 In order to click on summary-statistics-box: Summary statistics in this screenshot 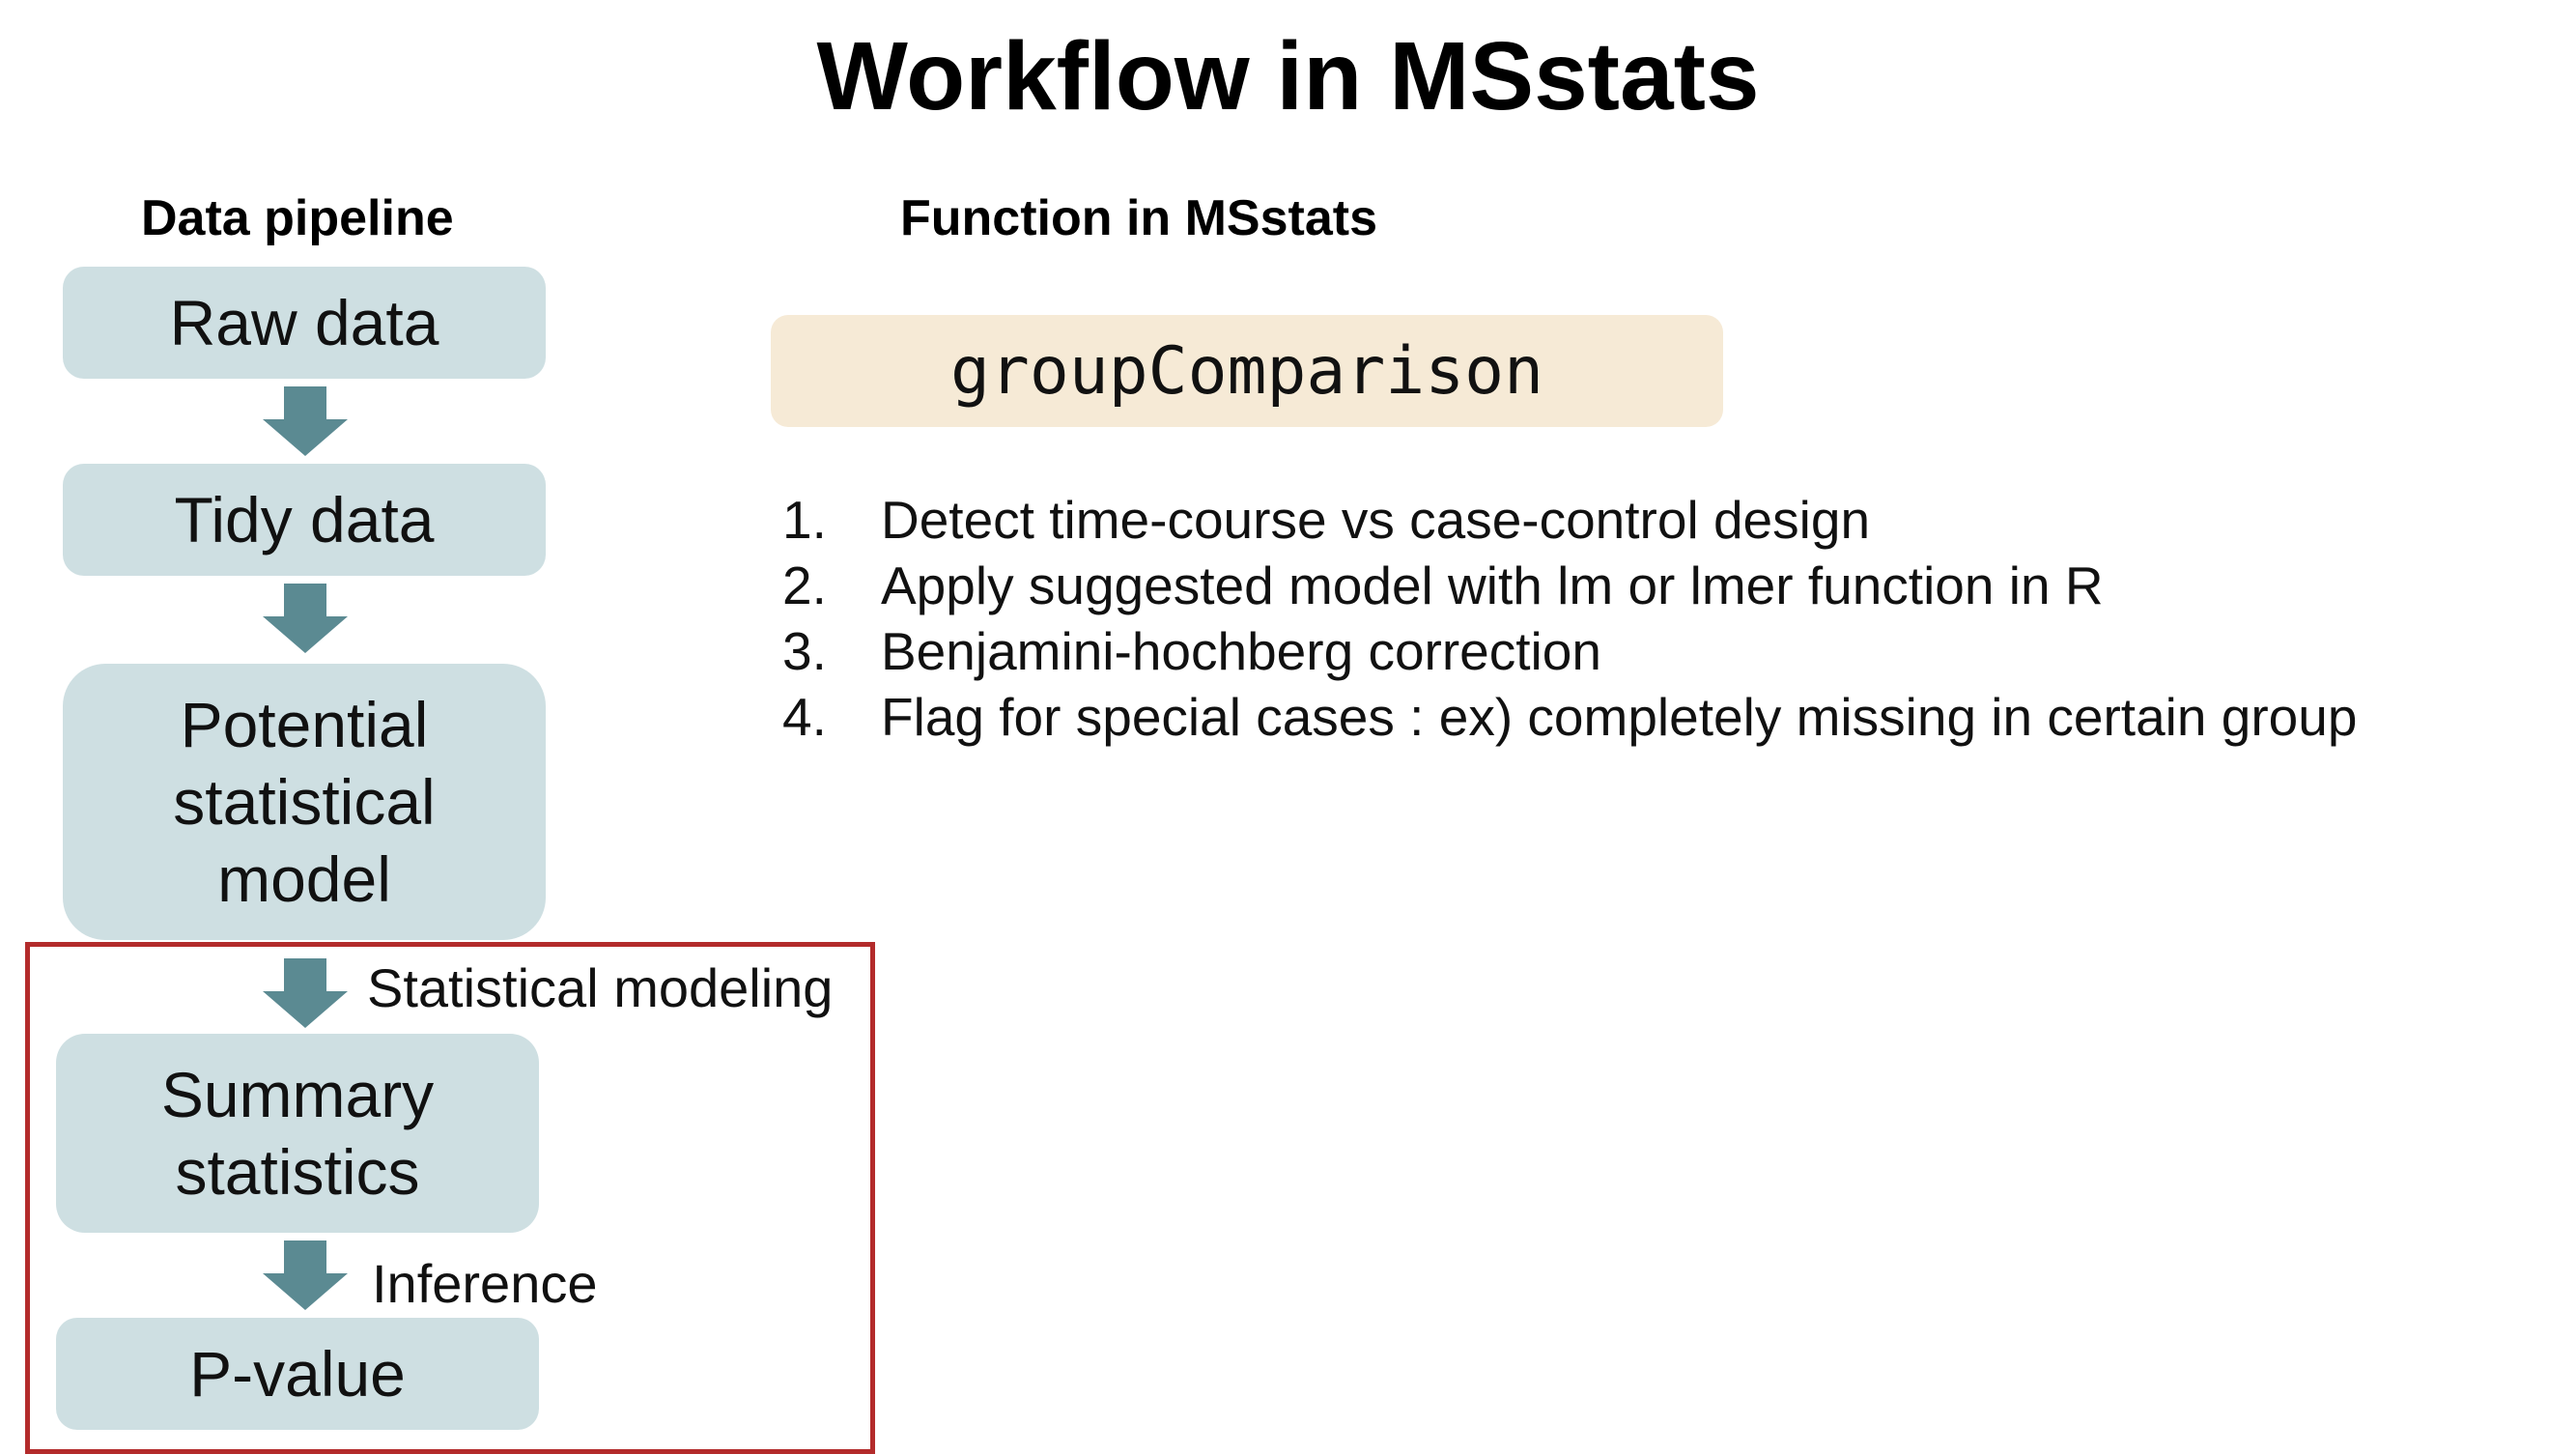, I will do `click(297, 1134)`.